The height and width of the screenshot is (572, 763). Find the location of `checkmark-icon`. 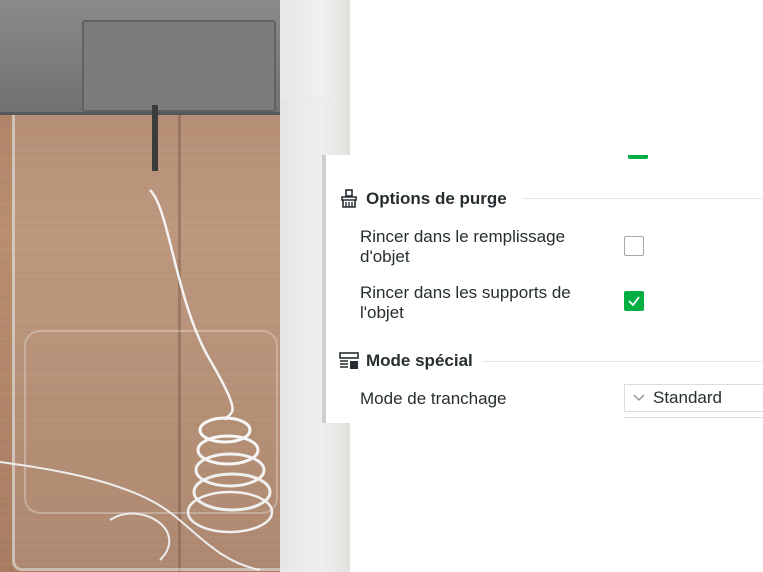

checkmark-icon is located at coordinates (634, 301).